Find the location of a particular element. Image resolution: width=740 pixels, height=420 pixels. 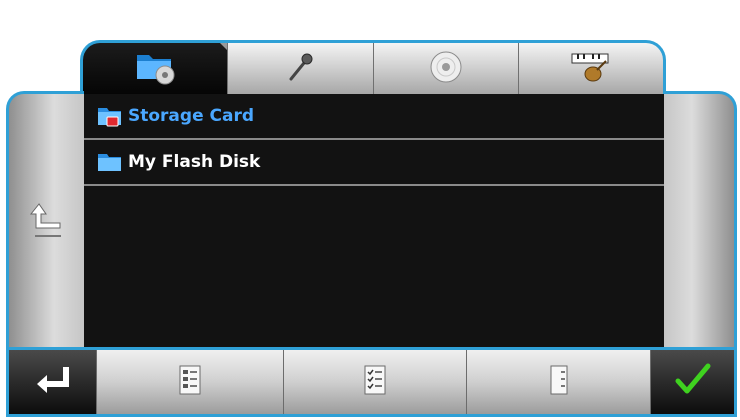

checkmark-icon is located at coordinates (693, 382).